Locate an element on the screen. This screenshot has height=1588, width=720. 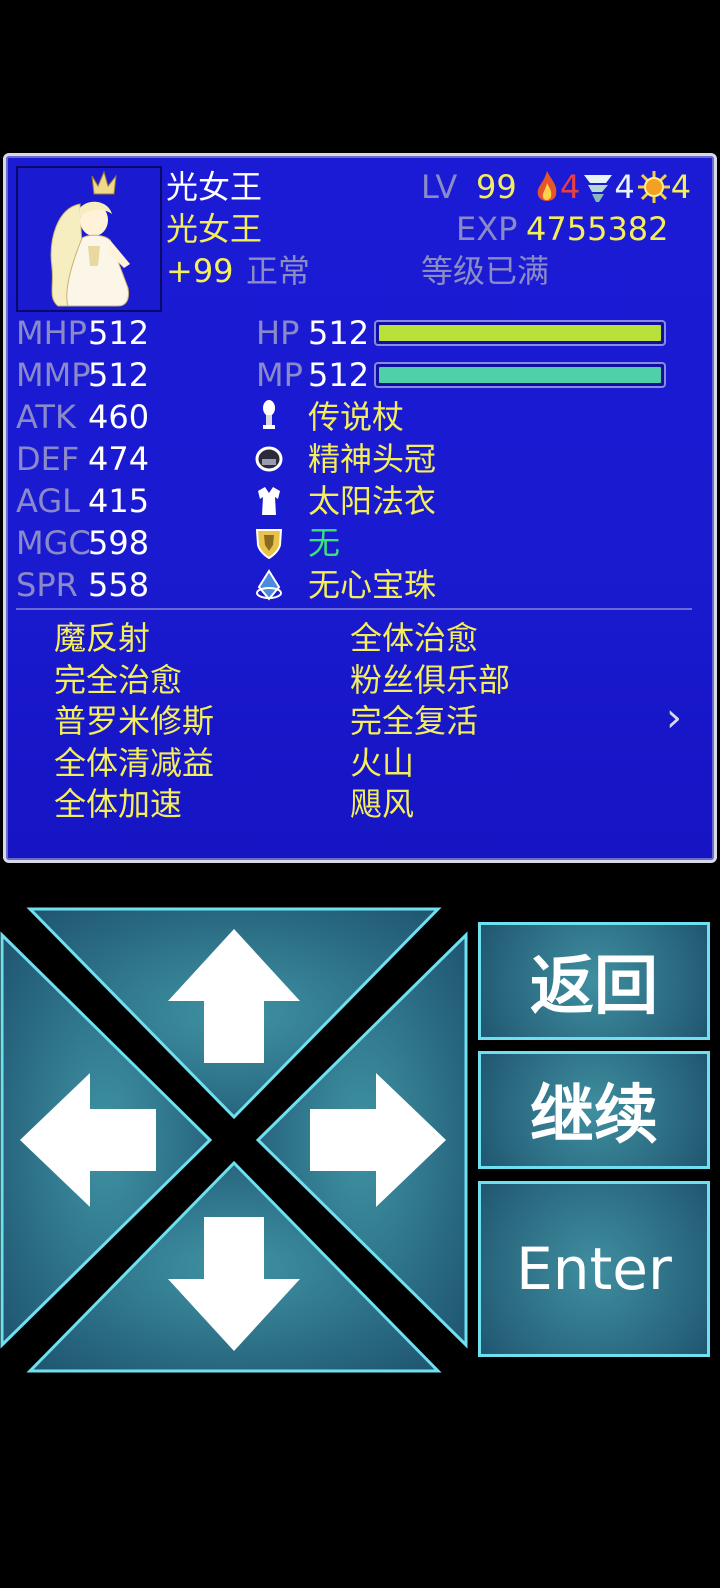
character-portrait is located at coordinates (89, 239).